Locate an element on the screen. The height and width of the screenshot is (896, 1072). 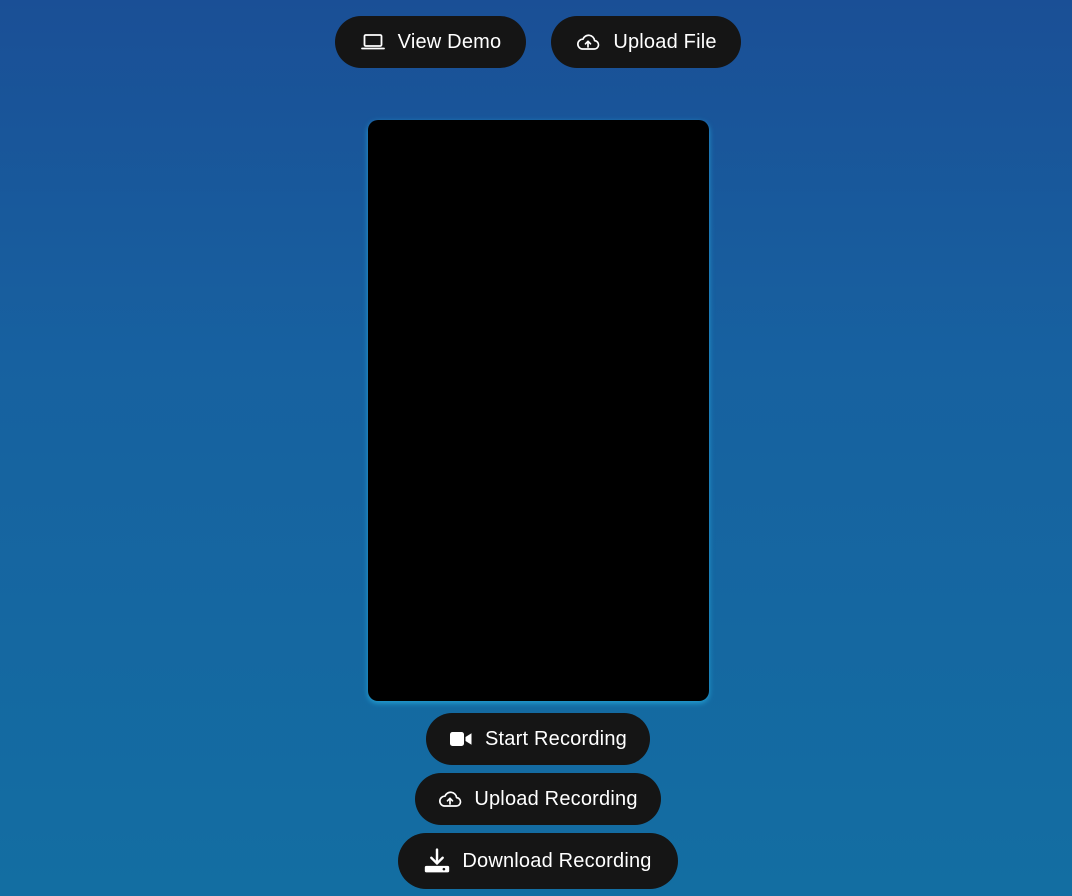
start-recording-button: Start Recording is located at coordinates (538, 739).